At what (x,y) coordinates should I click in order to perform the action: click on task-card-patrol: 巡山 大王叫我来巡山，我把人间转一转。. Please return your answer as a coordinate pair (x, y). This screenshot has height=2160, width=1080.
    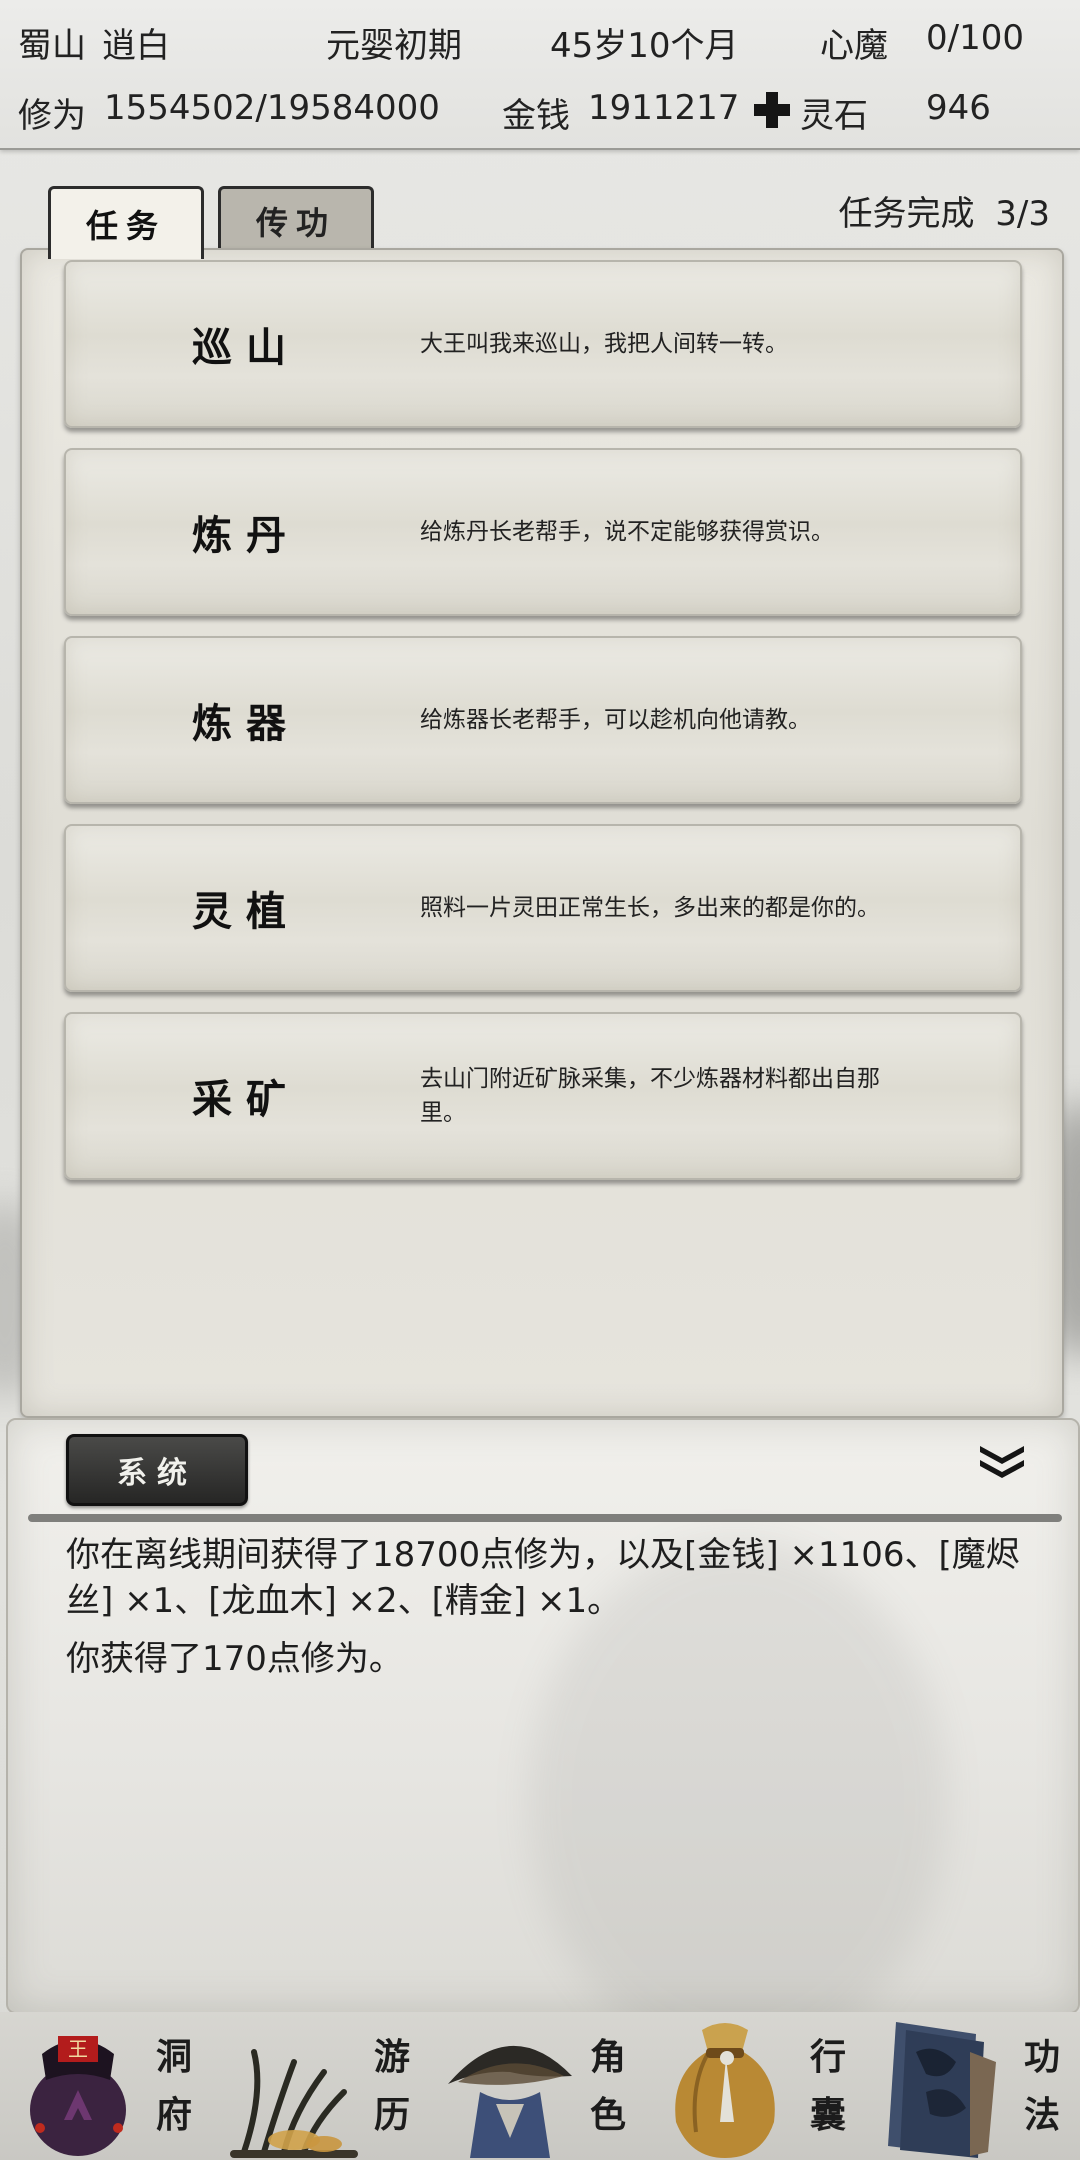
    Looking at the image, I should click on (543, 344).